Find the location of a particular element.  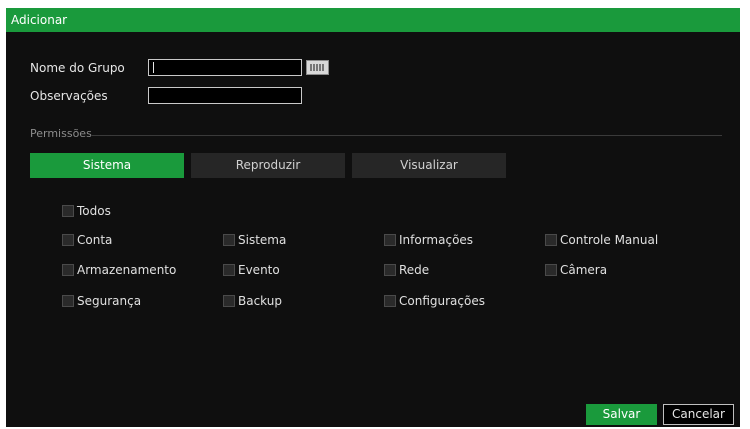

section-divider is located at coordinates (407, 135).